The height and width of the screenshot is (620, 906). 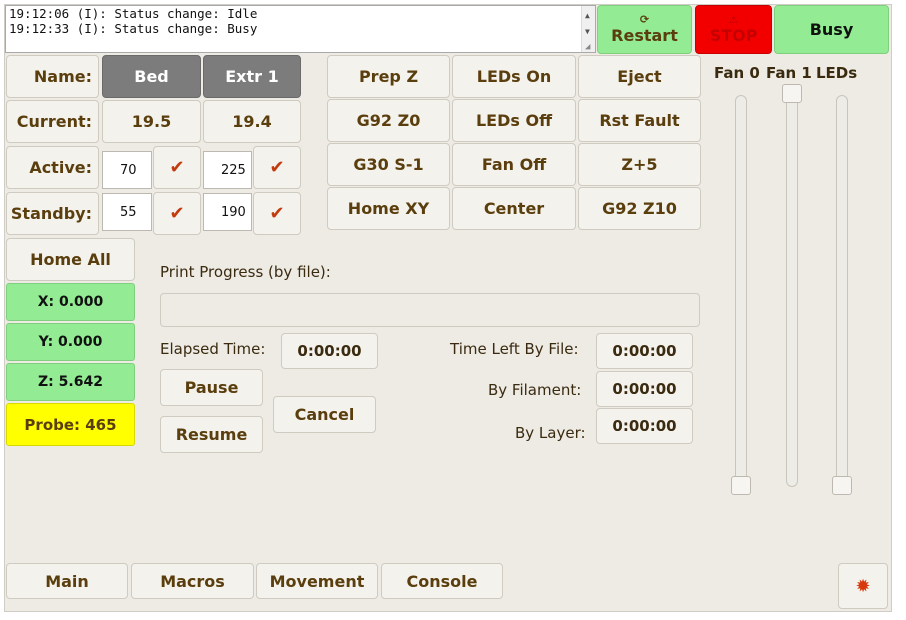 What do you see at coordinates (177, 213) in the screenshot?
I see `bed-standby-check-icon: ✔` at bounding box center [177, 213].